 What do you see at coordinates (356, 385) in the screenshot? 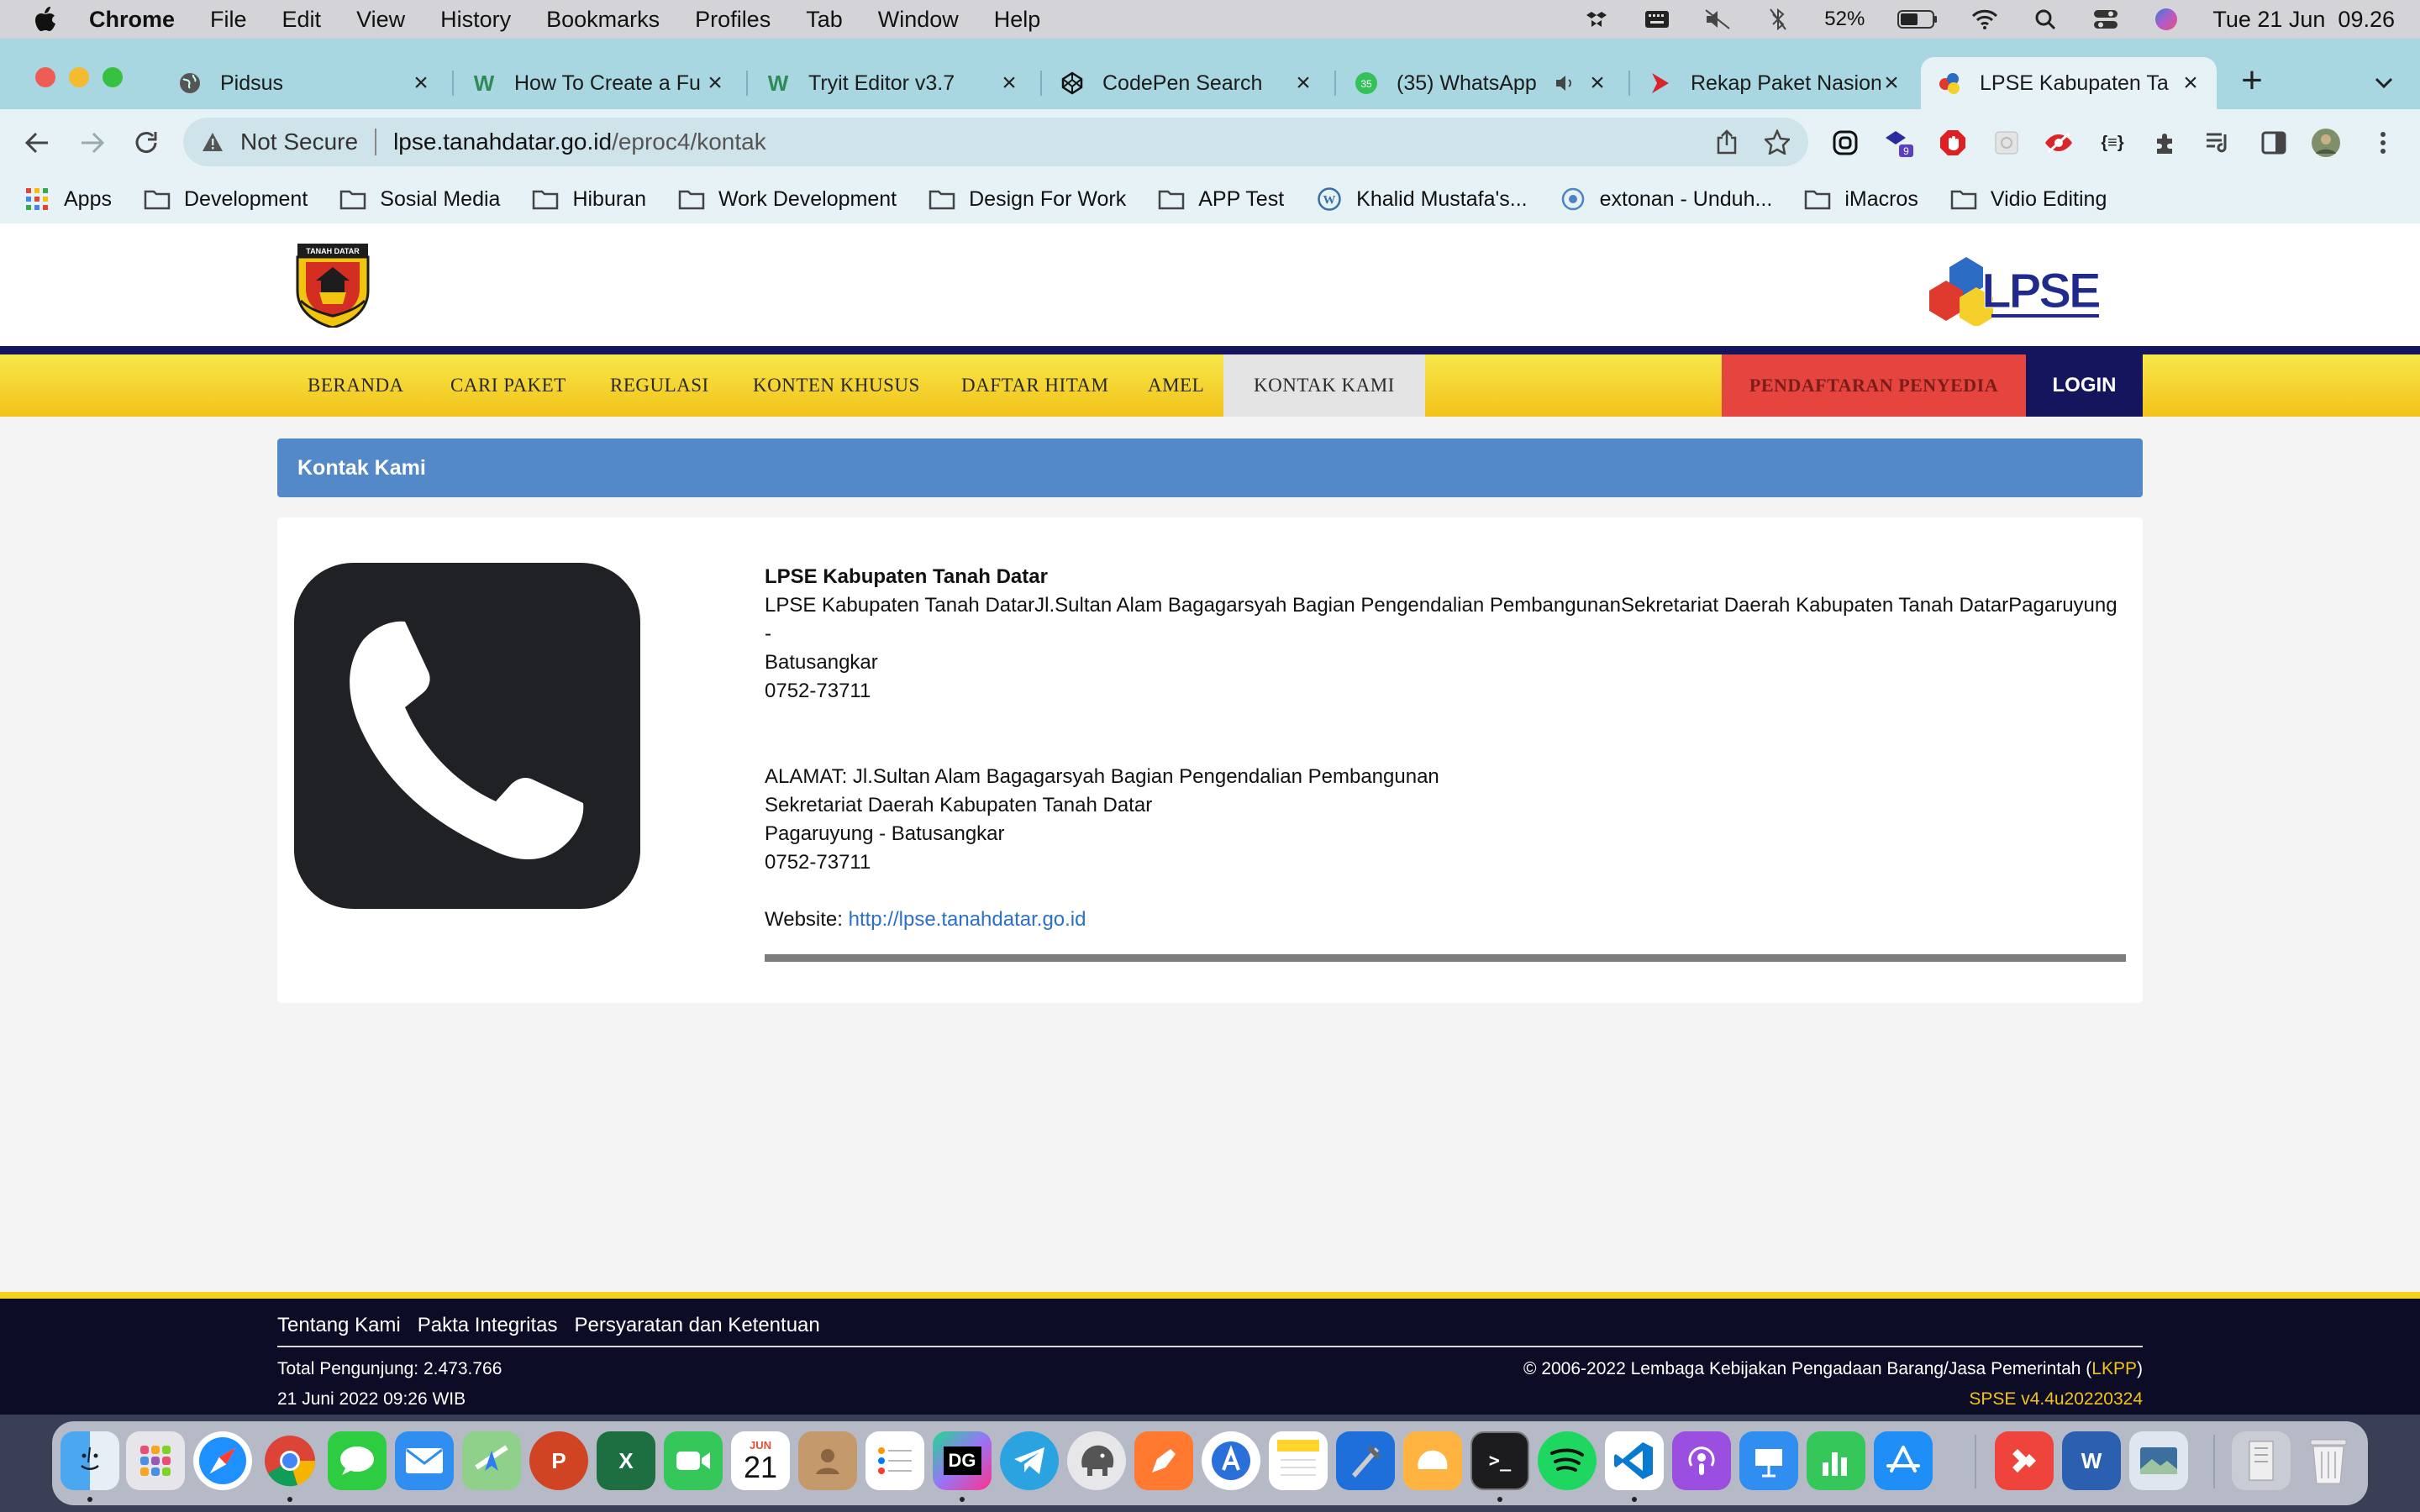
I see `nav-beranda: BERANDA` at bounding box center [356, 385].